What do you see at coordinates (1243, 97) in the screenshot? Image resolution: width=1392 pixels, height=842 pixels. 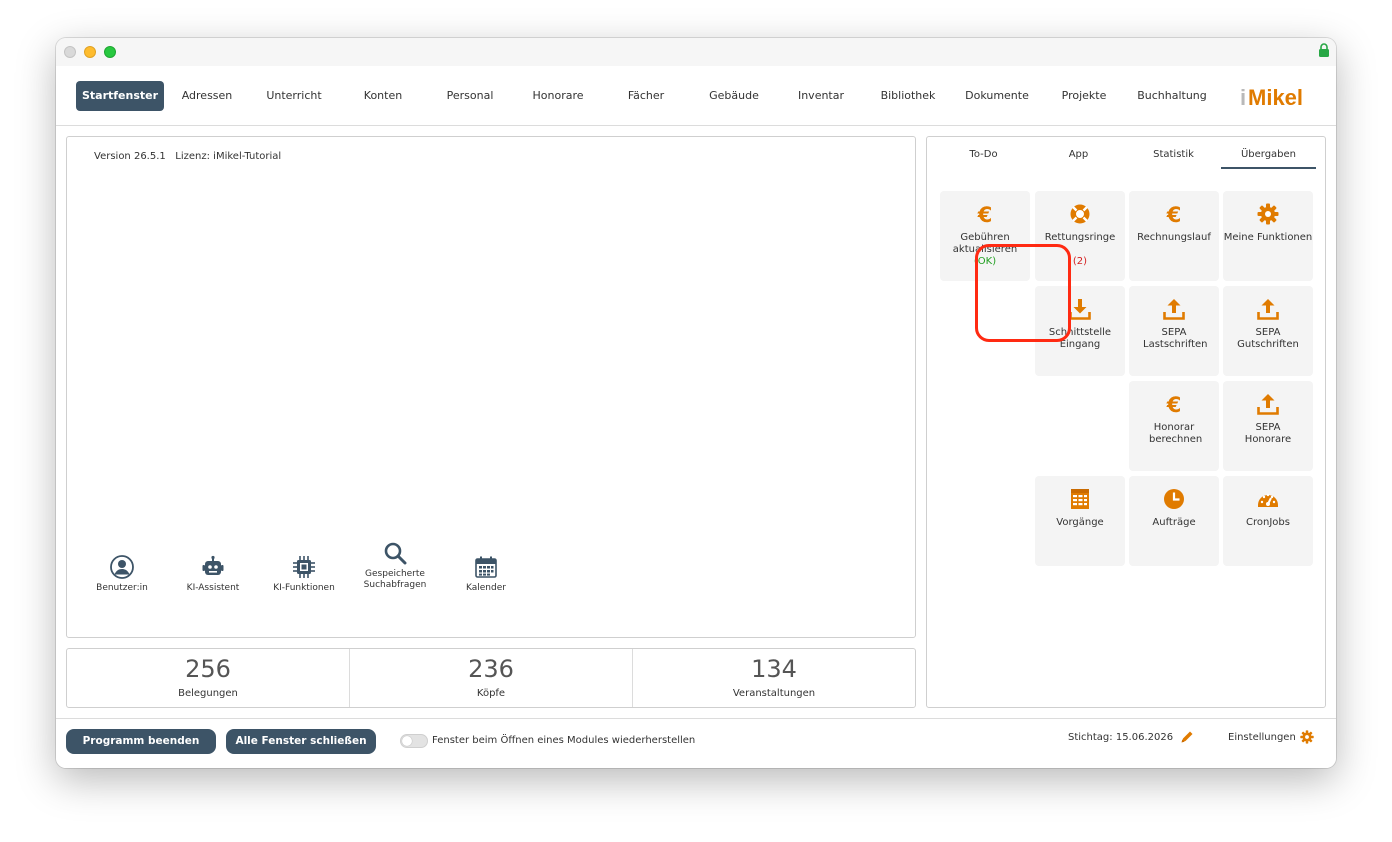 I see `svg-text: i` at bounding box center [1243, 97].